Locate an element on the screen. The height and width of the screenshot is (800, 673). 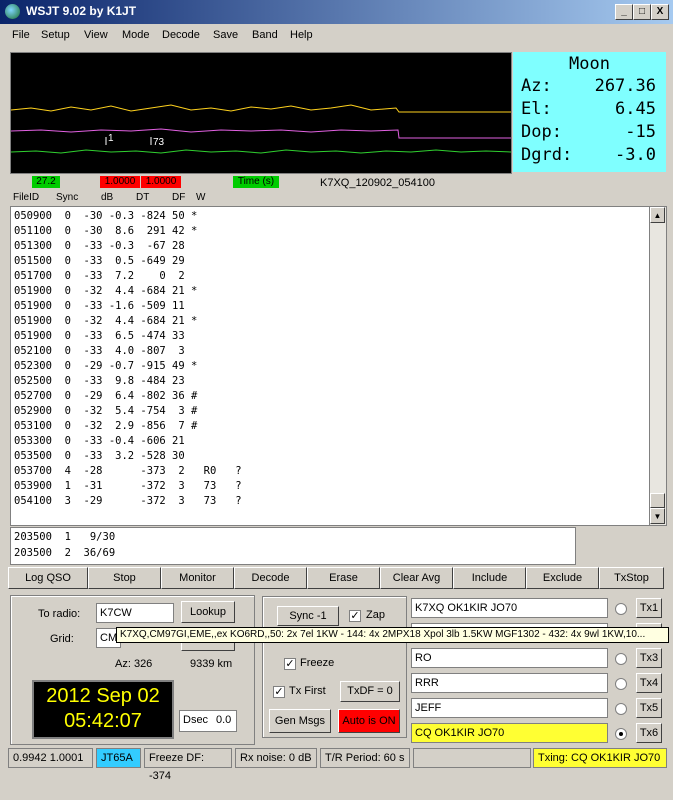
dgrd-label: Dgrd: is located at coordinates (547, 155).